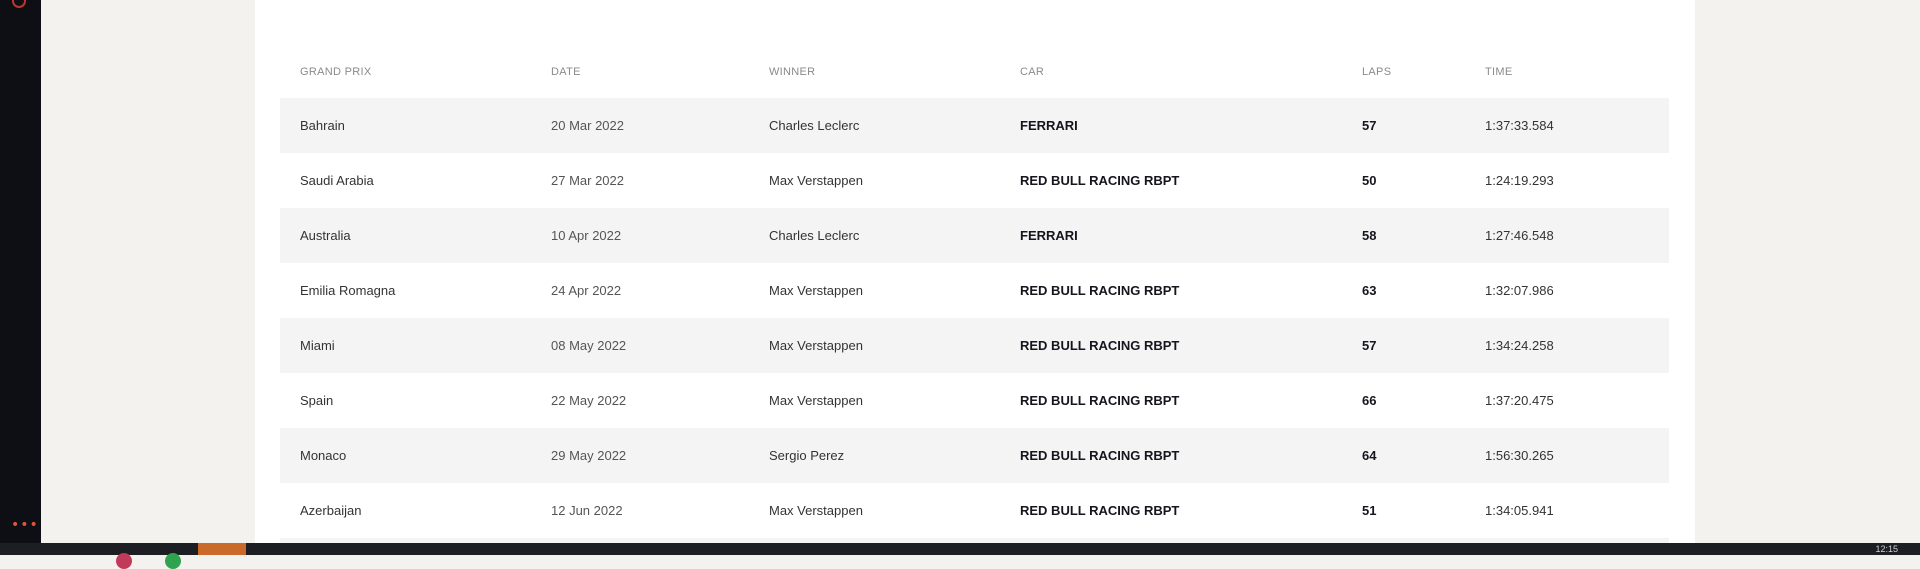 Image resolution: width=1920 pixels, height=569 pixels. What do you see at coordinates (1369, 180) in the screenshot?
I see `cell-laps: 50` at bounding box center [1369, 180].